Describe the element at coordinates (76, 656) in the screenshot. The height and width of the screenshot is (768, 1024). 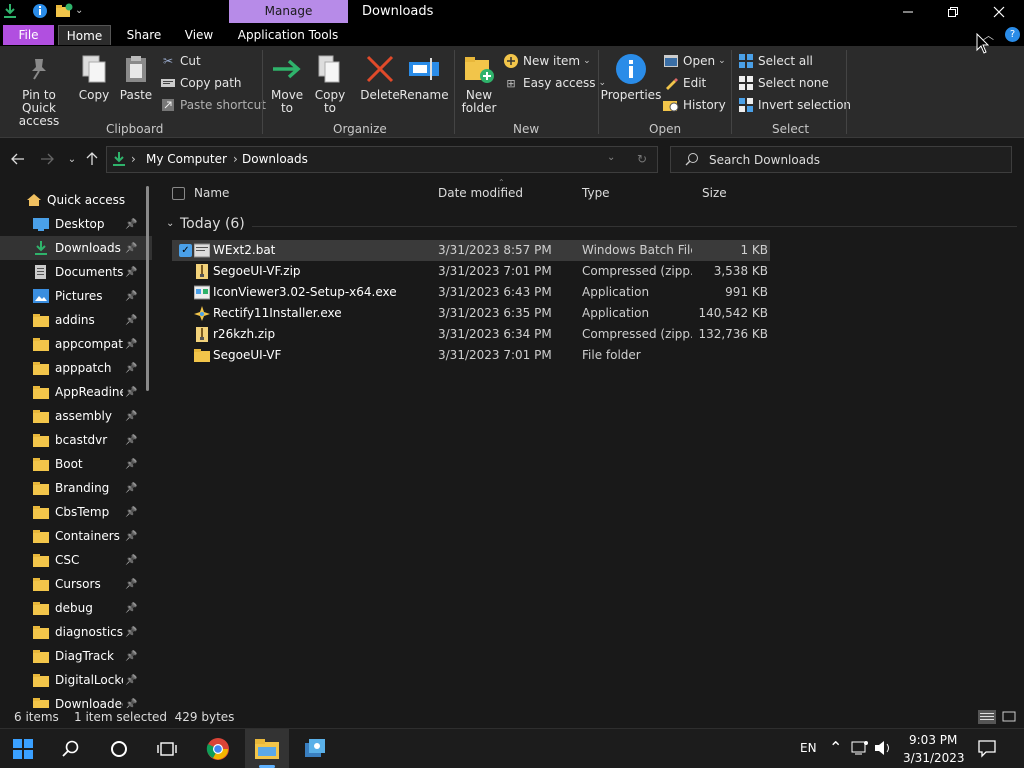
I see `sidebar-item-diagtrack: DiagTrack 📌` at that location.